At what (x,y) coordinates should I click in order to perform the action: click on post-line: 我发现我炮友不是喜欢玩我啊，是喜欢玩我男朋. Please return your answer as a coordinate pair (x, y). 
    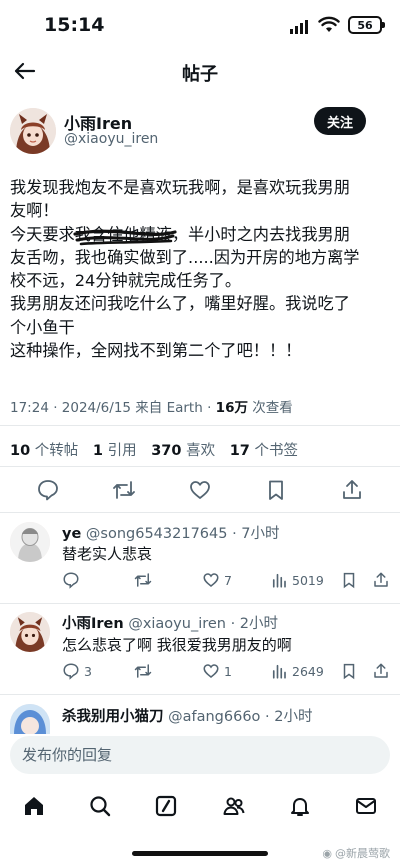
    Looking at the image, I should click on (180, 187).